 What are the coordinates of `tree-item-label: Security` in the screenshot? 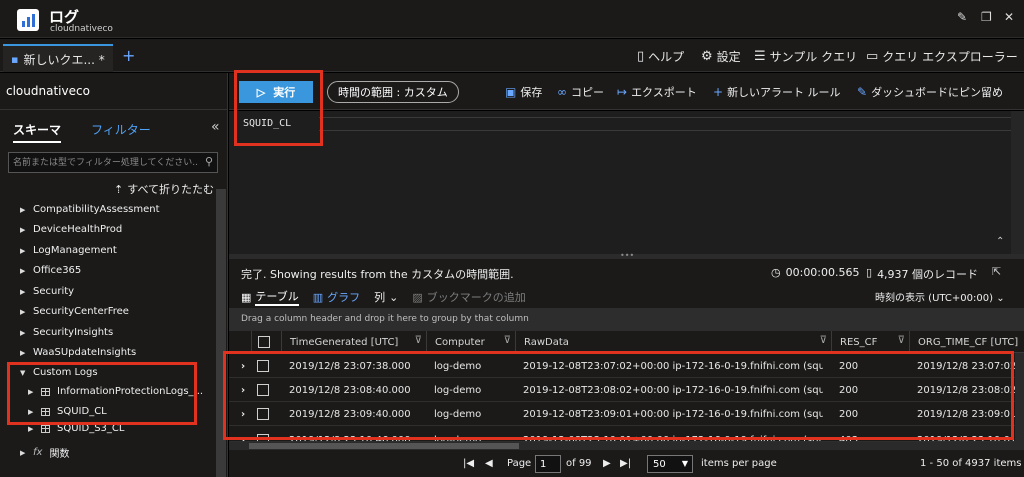 It's located at (54, 291).